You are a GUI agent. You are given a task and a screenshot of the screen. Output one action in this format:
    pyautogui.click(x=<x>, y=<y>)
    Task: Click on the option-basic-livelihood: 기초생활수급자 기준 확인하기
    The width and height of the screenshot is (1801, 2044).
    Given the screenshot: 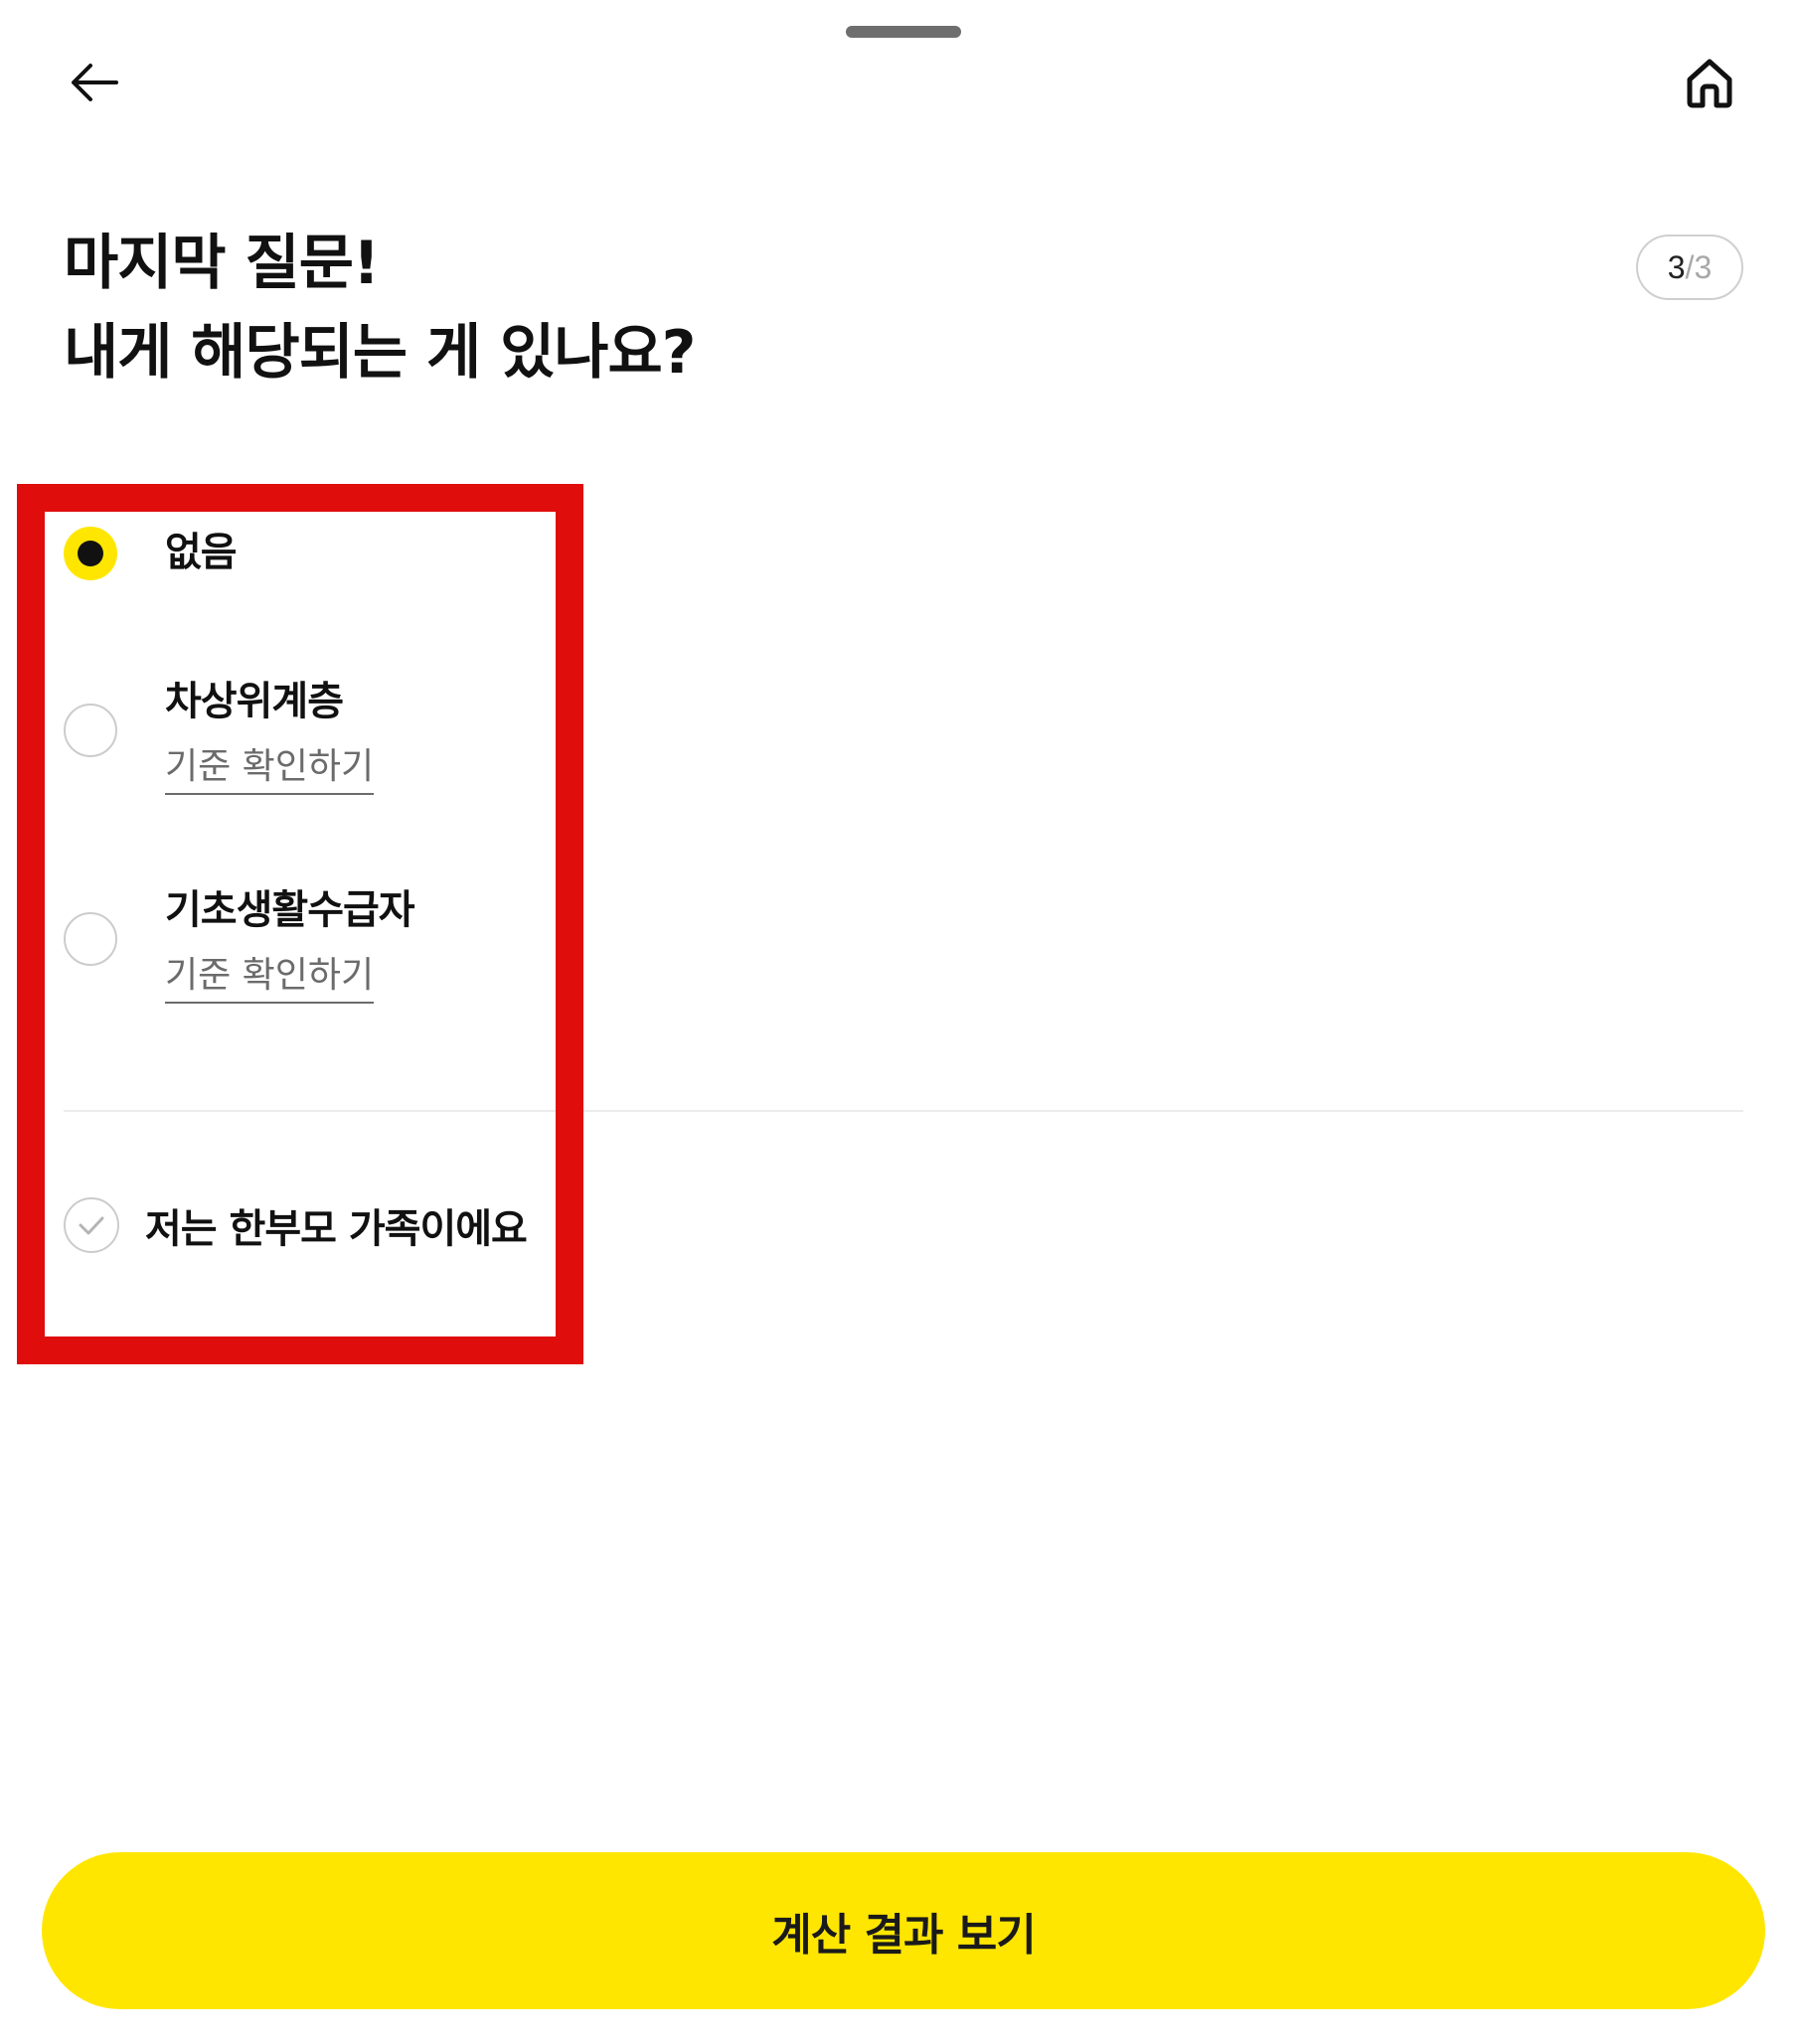 What is the action you would take?
    pyautogui.click(x=239, y=944)
    